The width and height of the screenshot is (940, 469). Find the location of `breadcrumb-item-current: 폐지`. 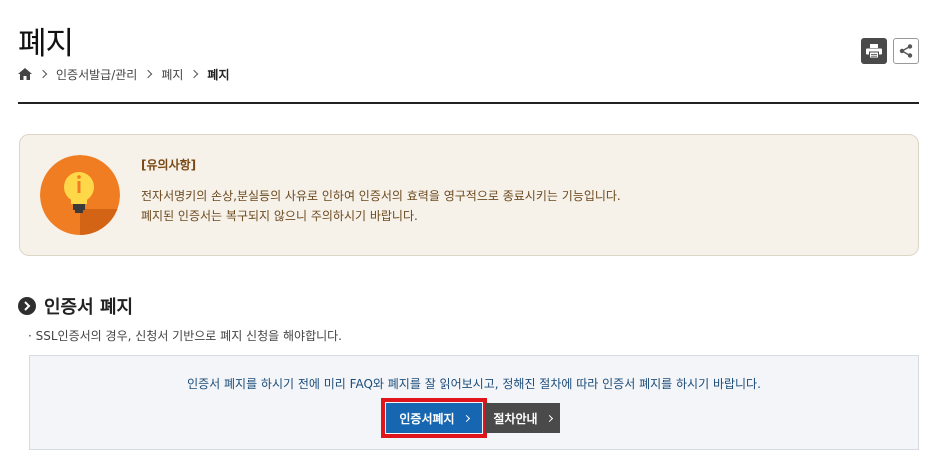

breadcrumb-item-current: 폐지 is located at coordinates (218, 74).